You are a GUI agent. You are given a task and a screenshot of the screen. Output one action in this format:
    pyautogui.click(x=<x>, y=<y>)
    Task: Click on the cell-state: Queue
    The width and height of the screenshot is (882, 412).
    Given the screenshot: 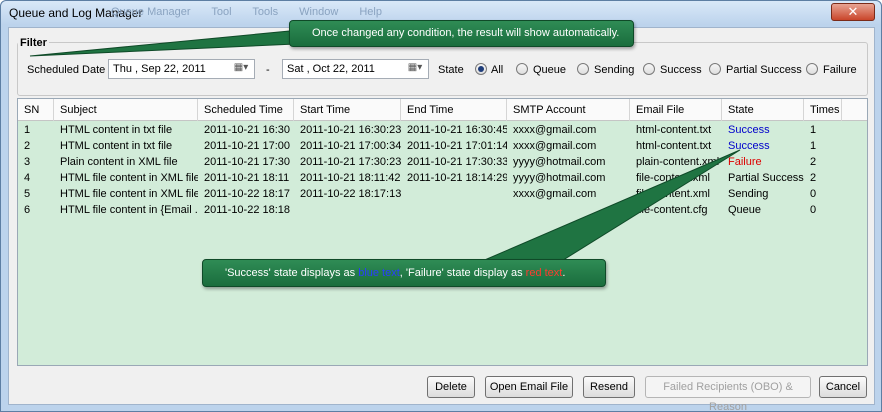 What is the action you would take?
    pyautogui.click(x=745, y=210)
    